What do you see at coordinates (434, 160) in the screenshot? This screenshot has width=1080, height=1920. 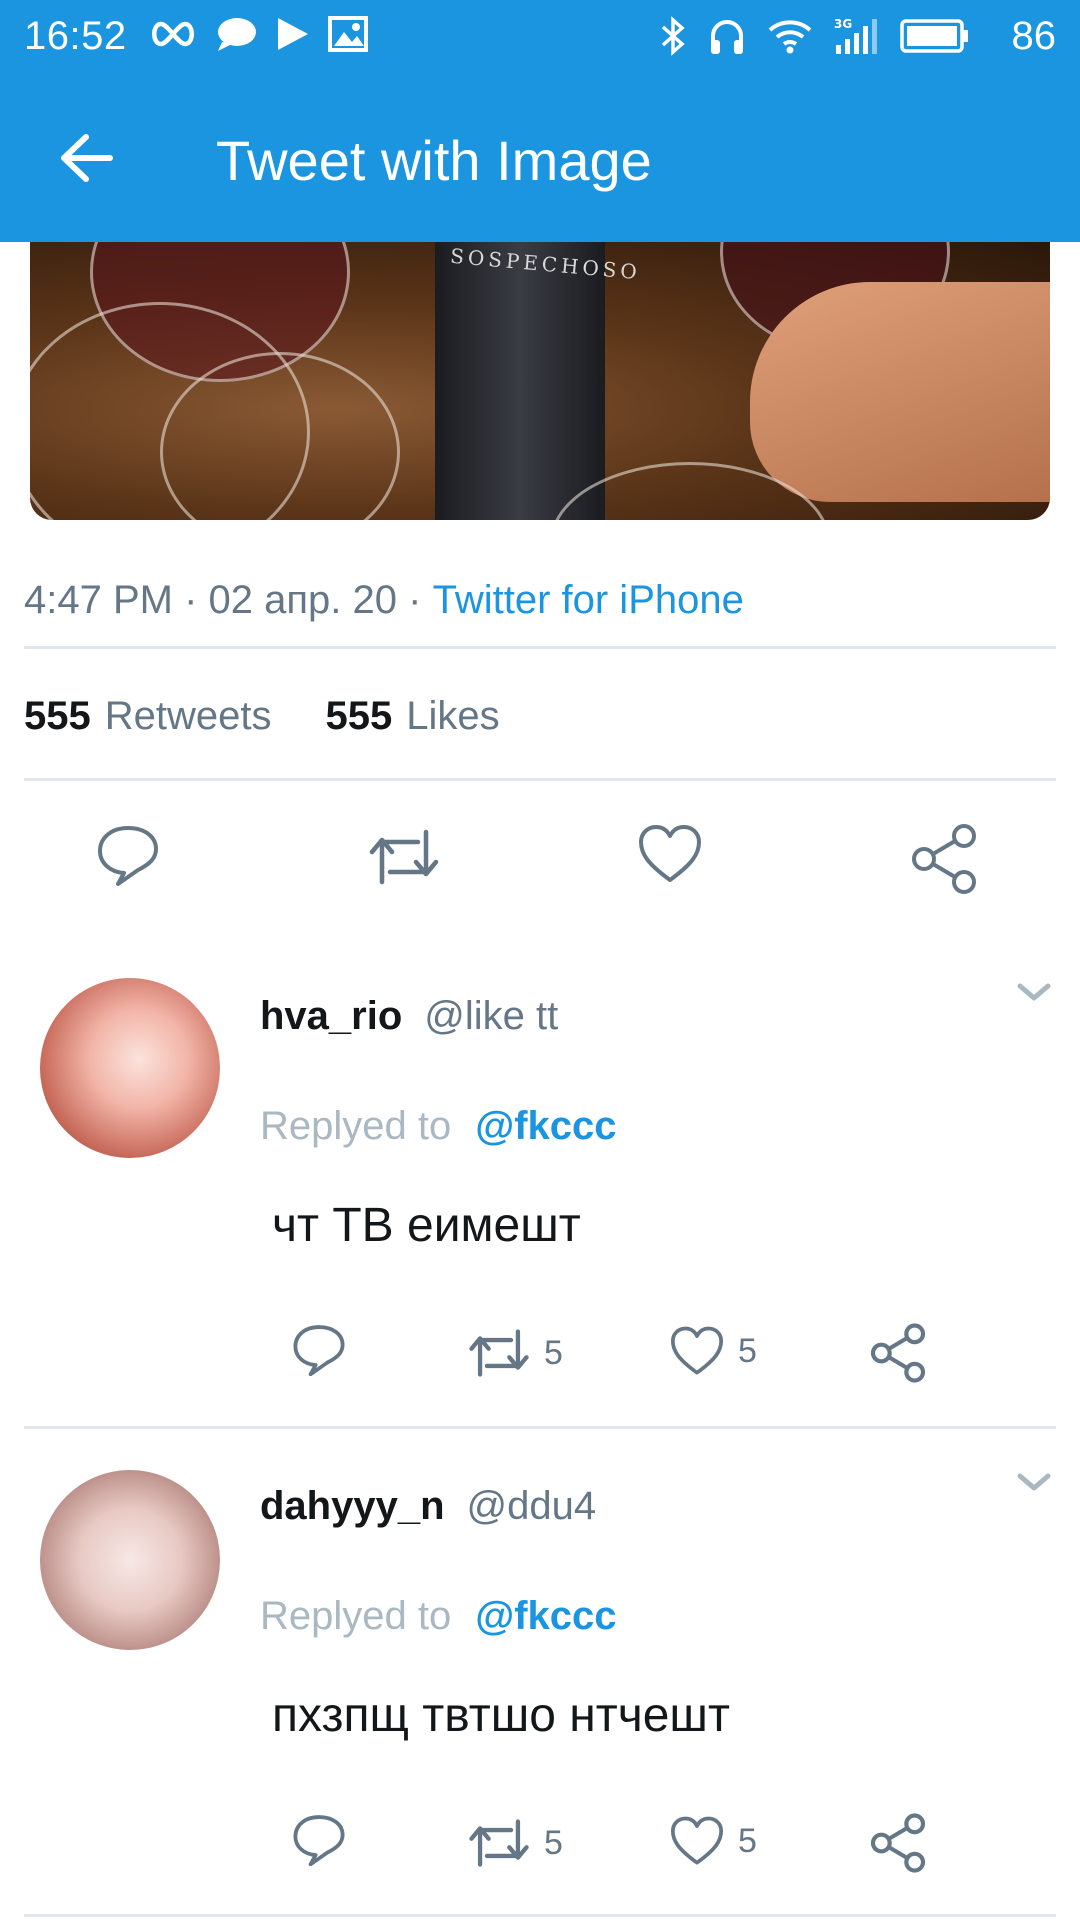 I see `page-title: Tweet with Image` at bounding box center [434, 160].